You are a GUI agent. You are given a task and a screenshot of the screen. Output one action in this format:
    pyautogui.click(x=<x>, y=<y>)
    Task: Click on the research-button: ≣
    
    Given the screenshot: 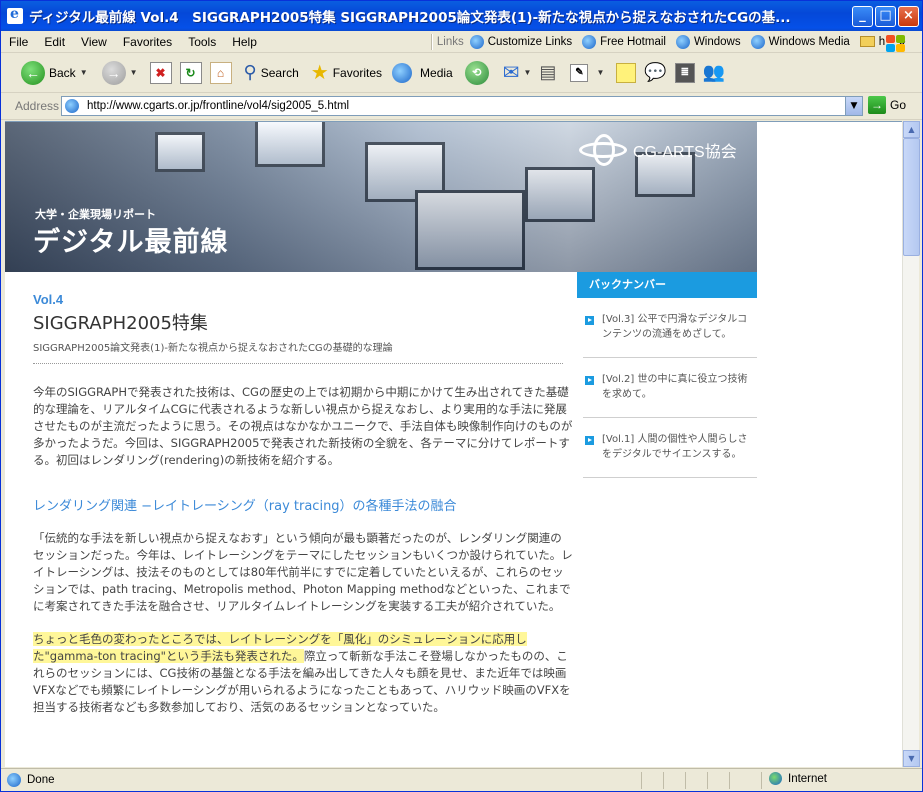 What is the action you would take?
    pyautogui.click(x=684, y=72)
    